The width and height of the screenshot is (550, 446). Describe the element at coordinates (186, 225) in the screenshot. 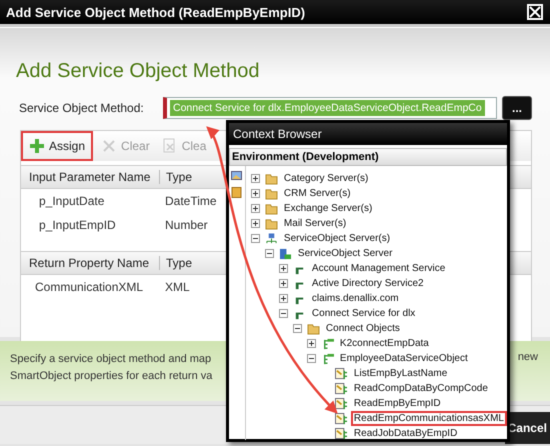

I see `table-cell-text: Number` at that location.